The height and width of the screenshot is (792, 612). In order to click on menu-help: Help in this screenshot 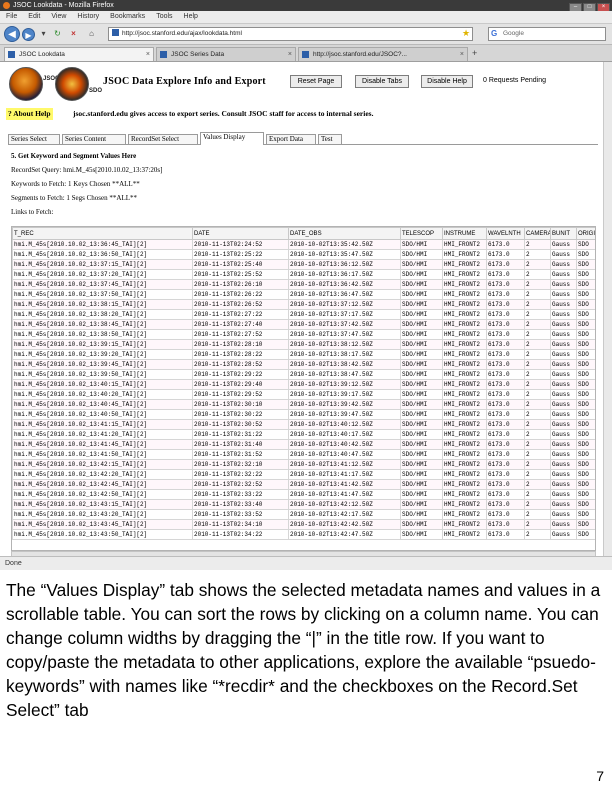, I will do `click(191, 16)`.